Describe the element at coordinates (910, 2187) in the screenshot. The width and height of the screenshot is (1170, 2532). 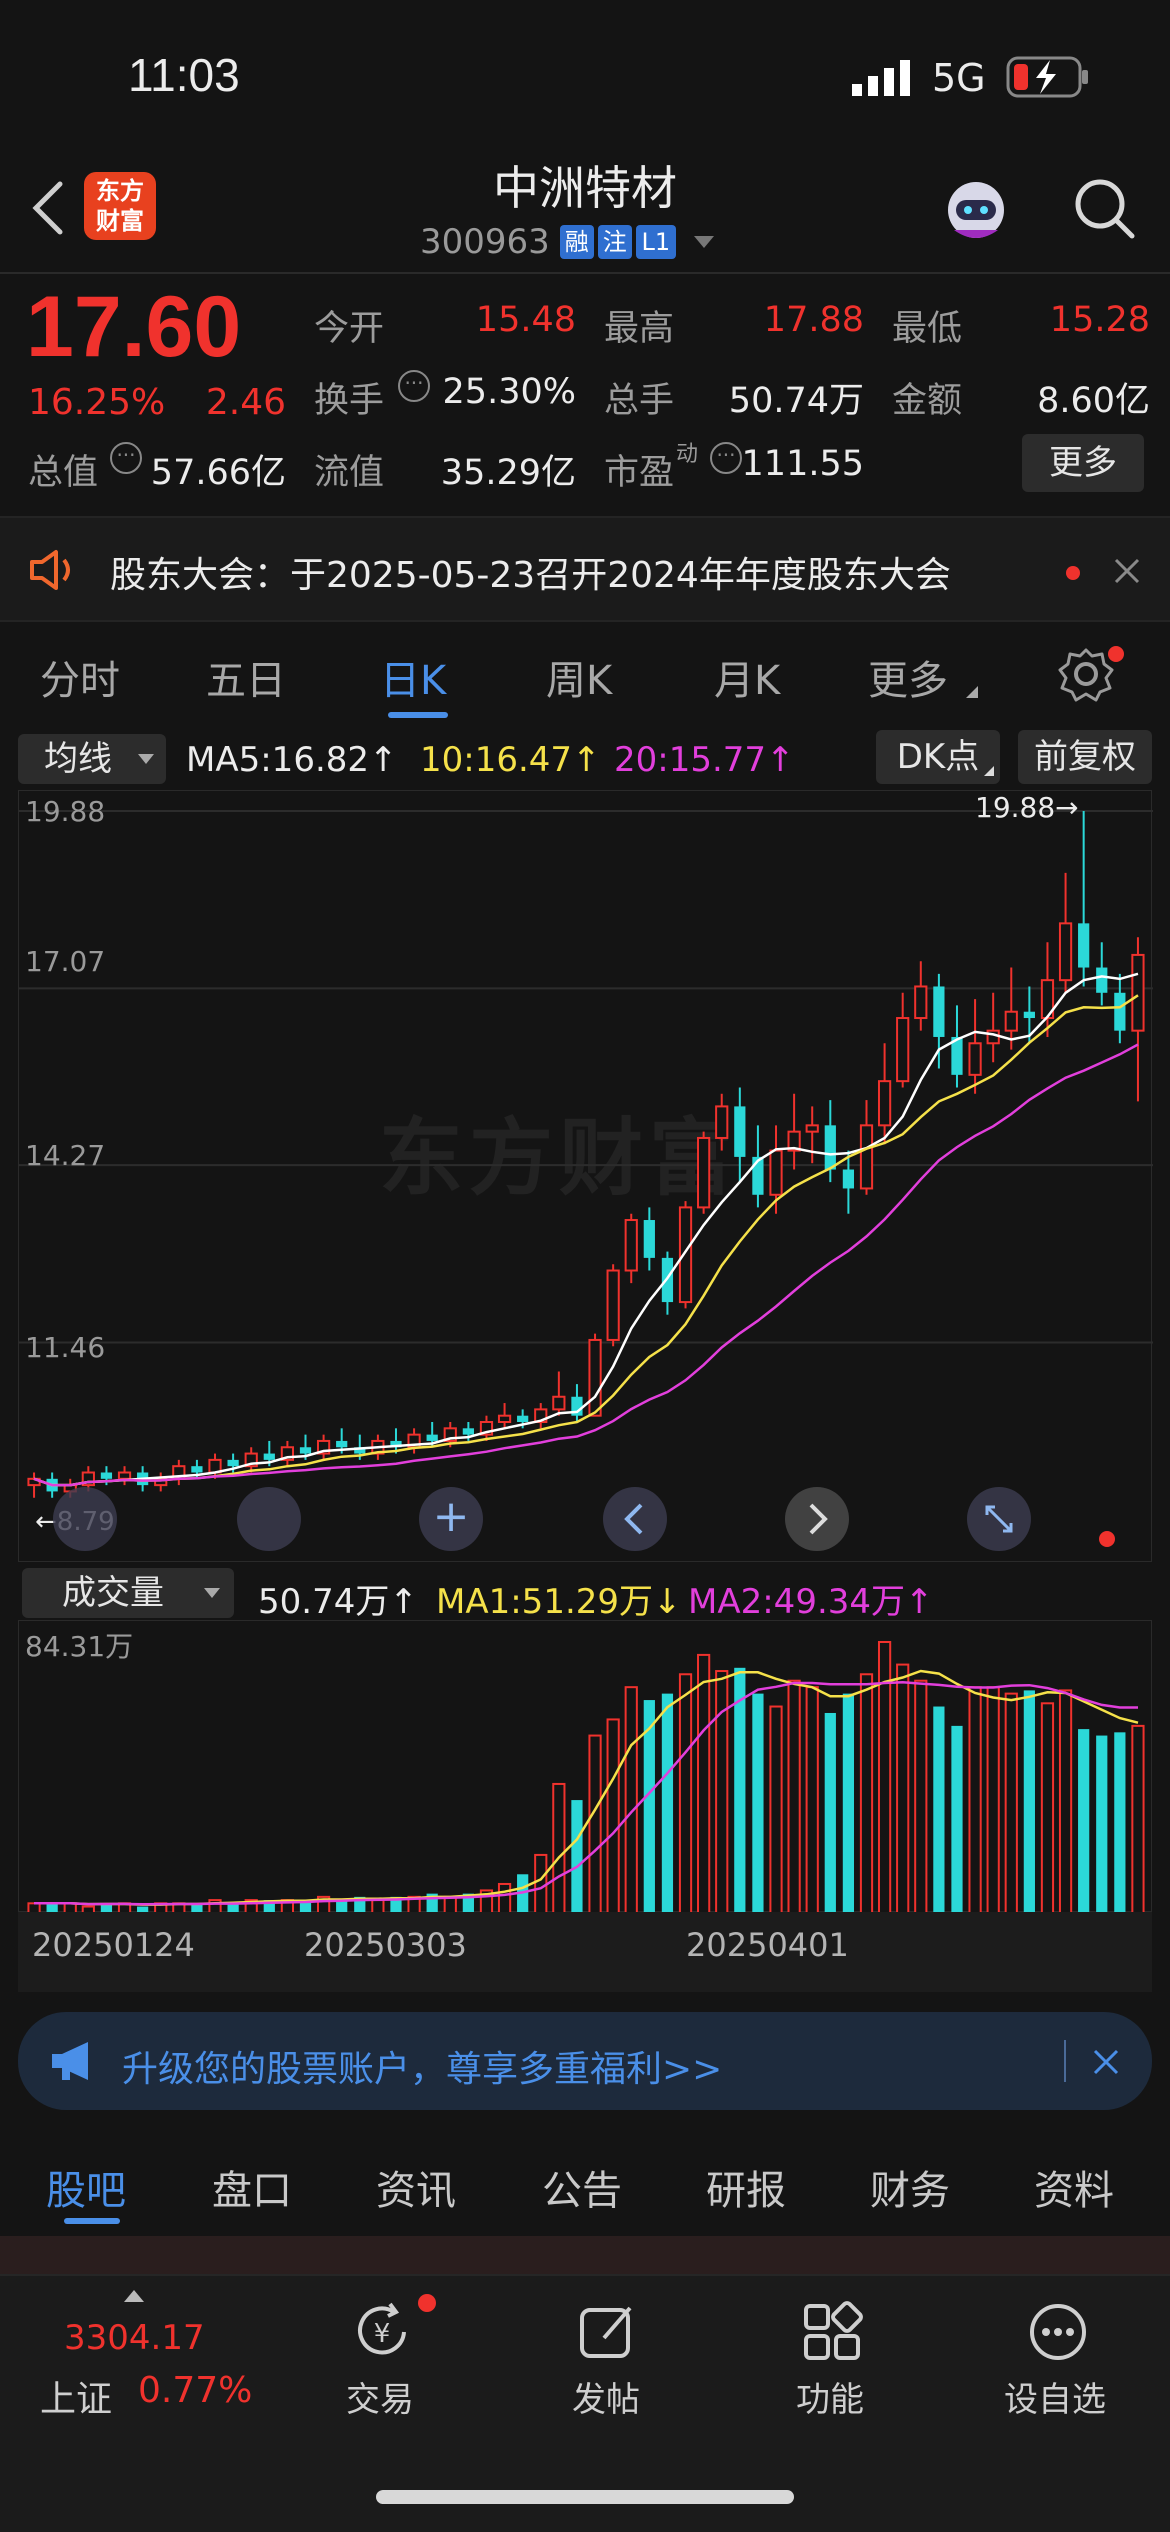
I see `tab-financials: 财务` at that location.